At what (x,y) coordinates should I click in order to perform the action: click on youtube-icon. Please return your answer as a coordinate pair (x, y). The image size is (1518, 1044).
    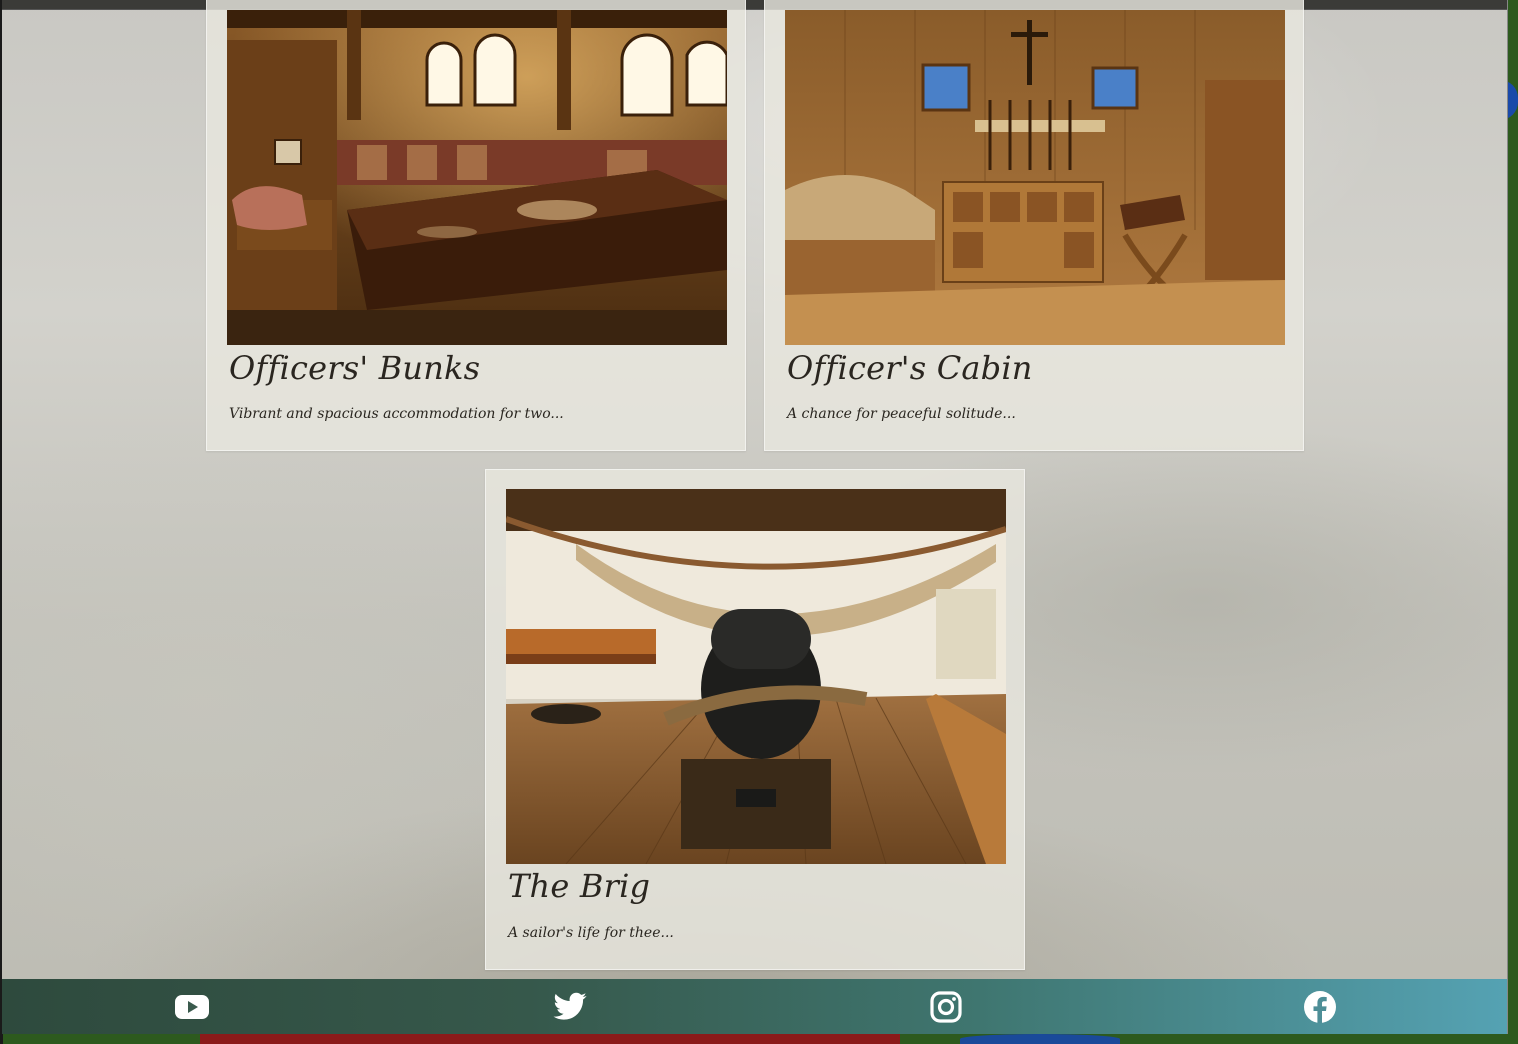
    Looking at the image, I should click on (192, 1007).